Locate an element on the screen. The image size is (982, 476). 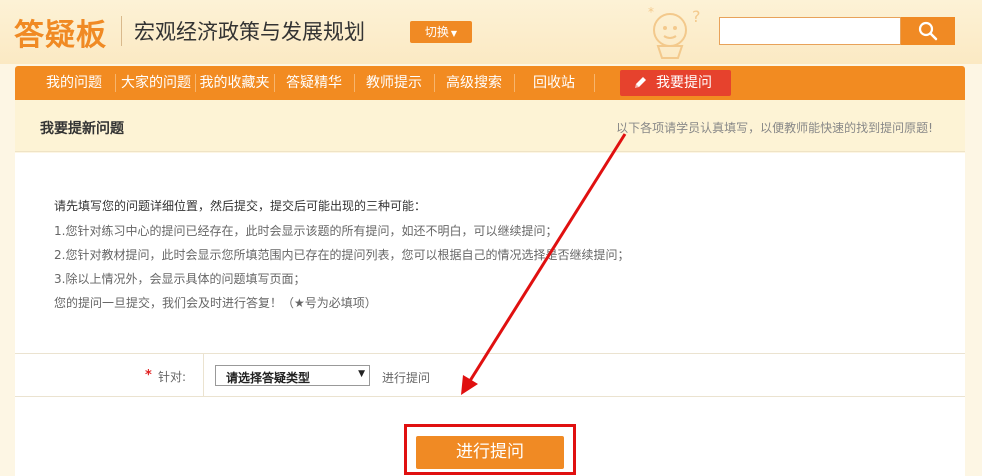
switch-label: 切换 is located at coordinates (436, 32).